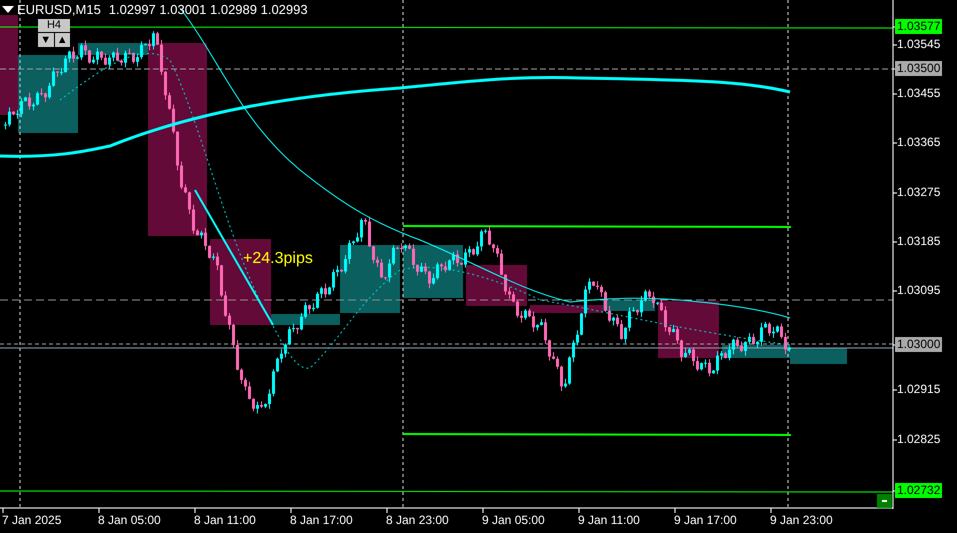 This screenshot has height=533, width=957. Describe the element at coordinates (278, 259) in the screenshot. I see `pips-annotation: +24.3pips` at that location.